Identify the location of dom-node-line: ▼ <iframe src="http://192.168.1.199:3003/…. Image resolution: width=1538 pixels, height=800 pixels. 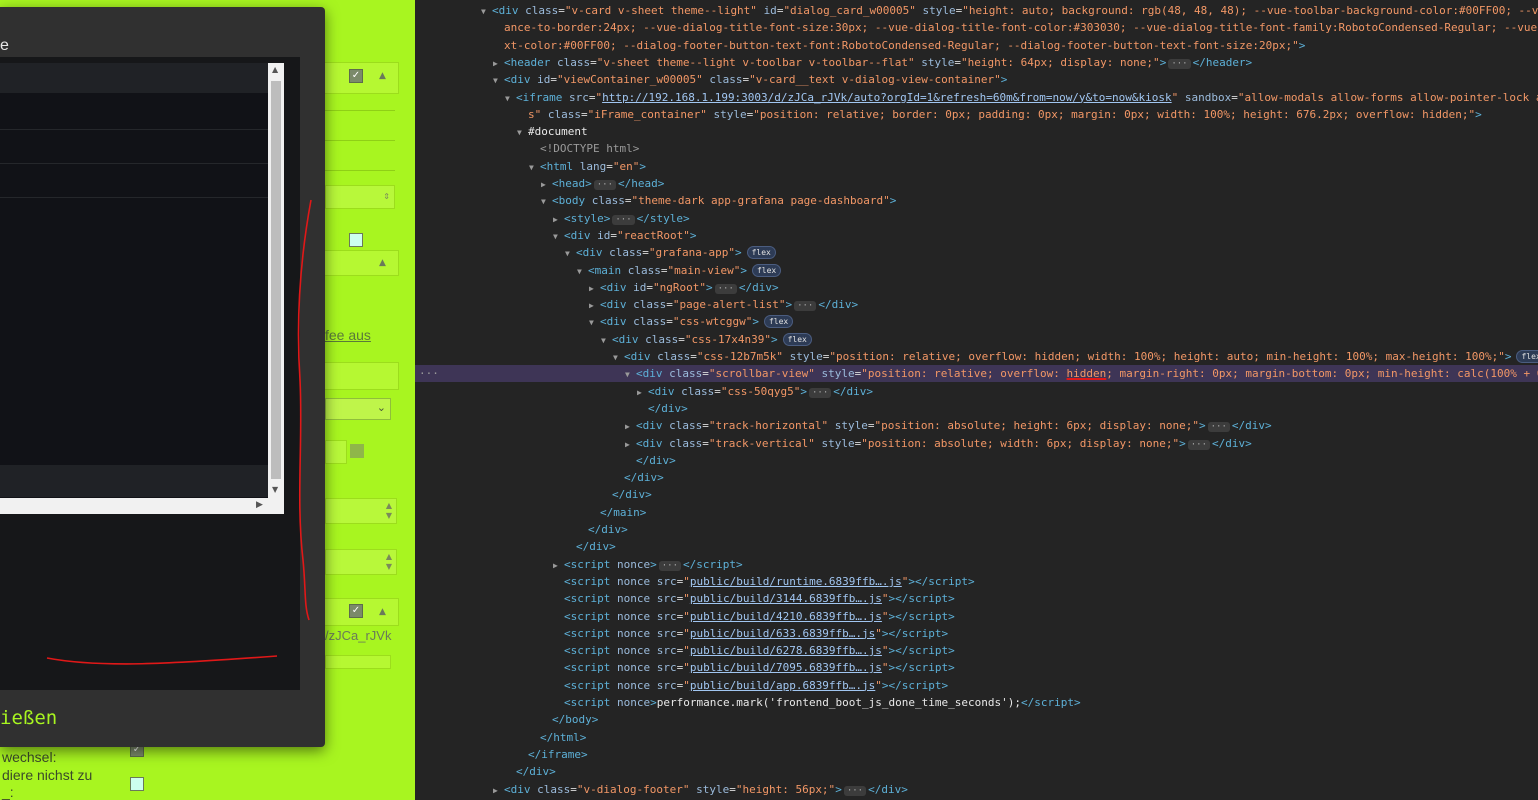
(976, 97).